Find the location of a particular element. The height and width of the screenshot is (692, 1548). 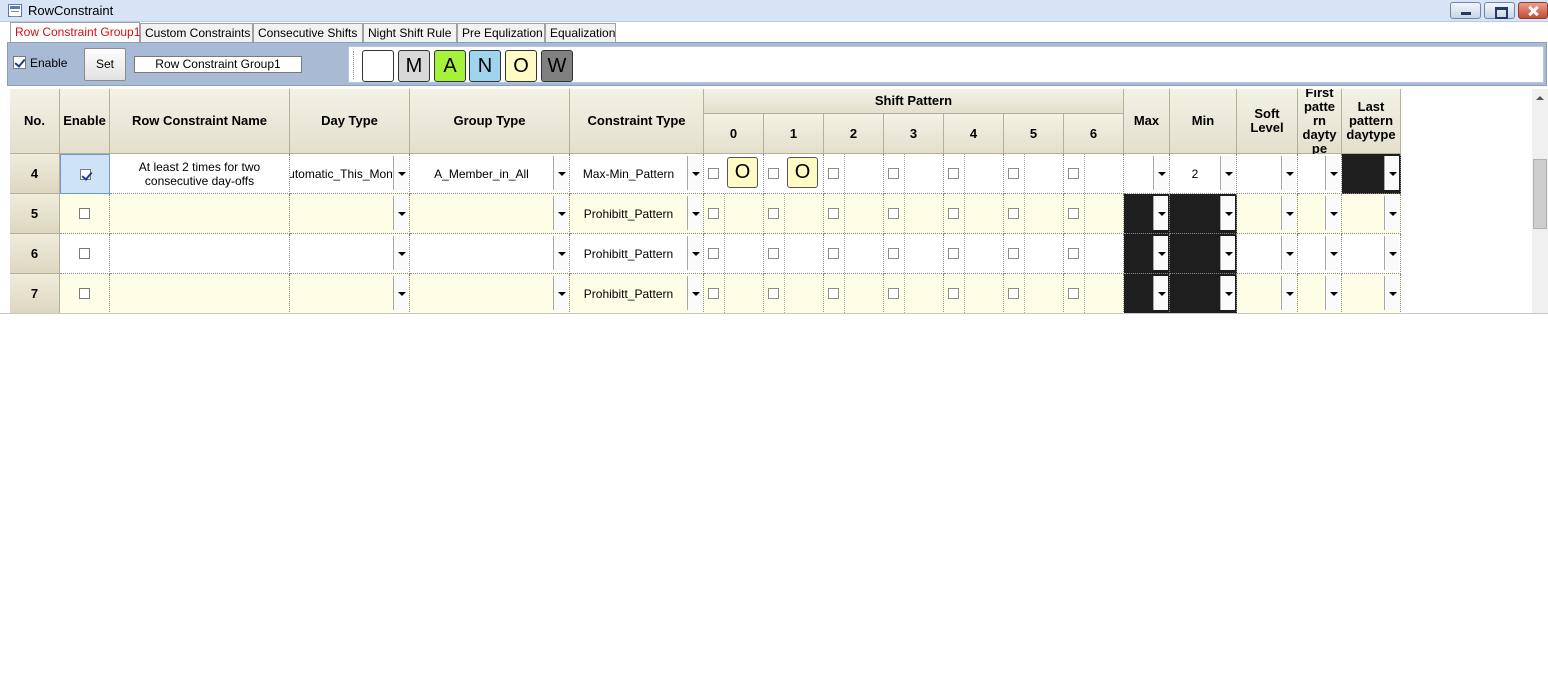

header-shift-col-6: 6 is located at coordinates (1094, 134).